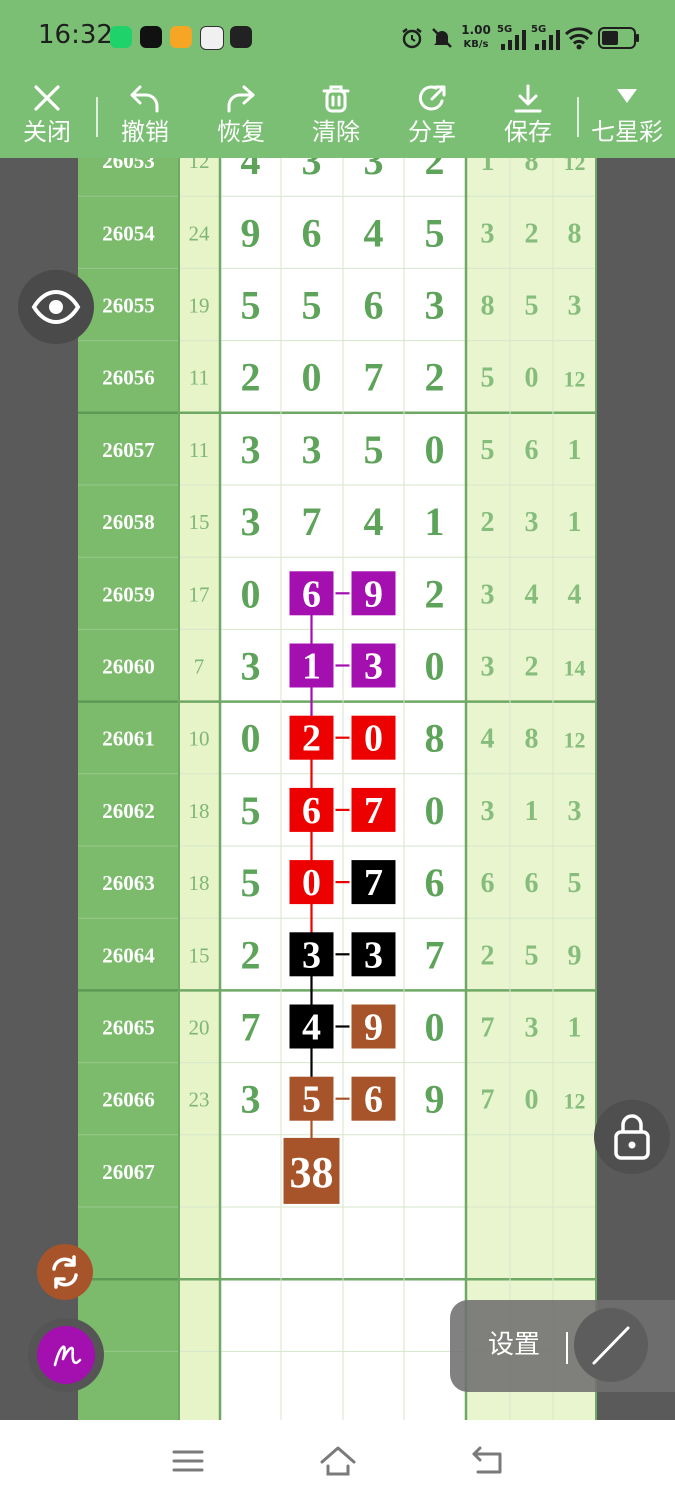  I want to click on highlighted-digit: 6, so click(311, 594).